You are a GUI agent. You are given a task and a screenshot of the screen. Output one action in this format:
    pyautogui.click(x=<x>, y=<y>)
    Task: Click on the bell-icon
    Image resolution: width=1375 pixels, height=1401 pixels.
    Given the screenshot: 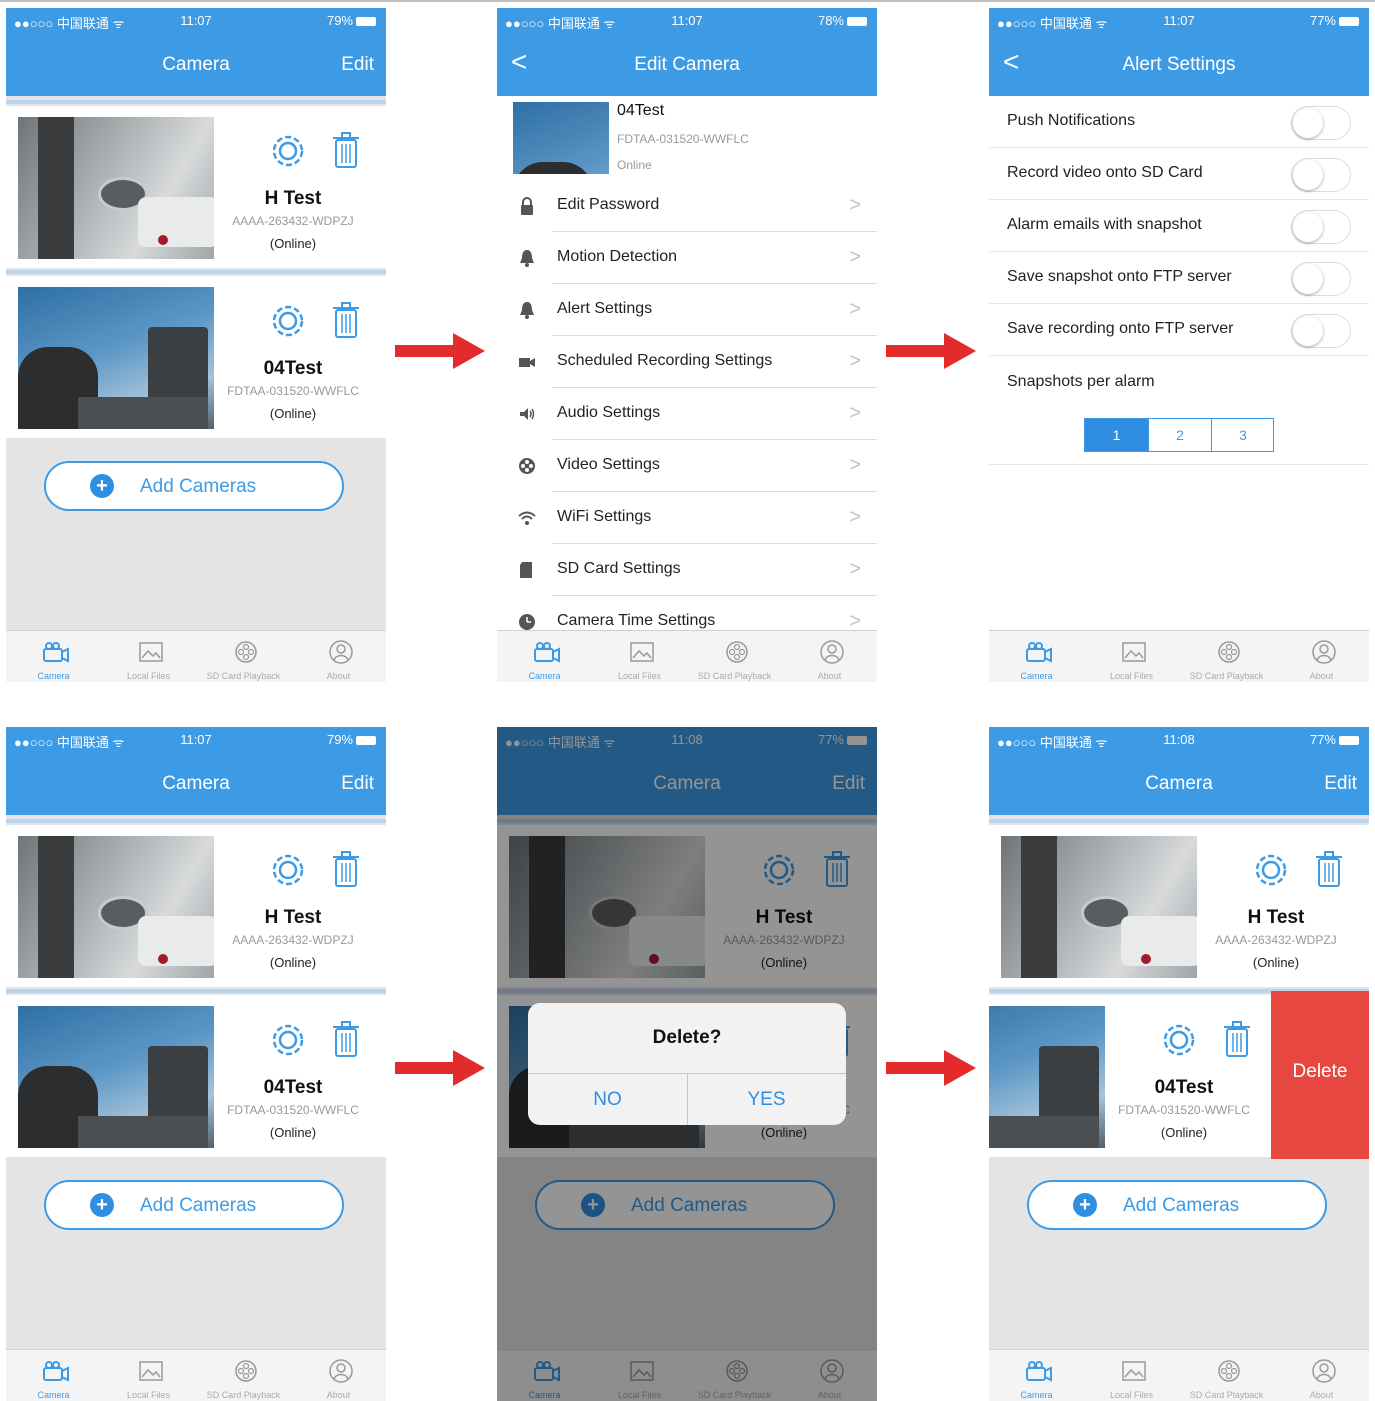 What is the action you would take?
    pyautogui.click(x=527, y=310)
    